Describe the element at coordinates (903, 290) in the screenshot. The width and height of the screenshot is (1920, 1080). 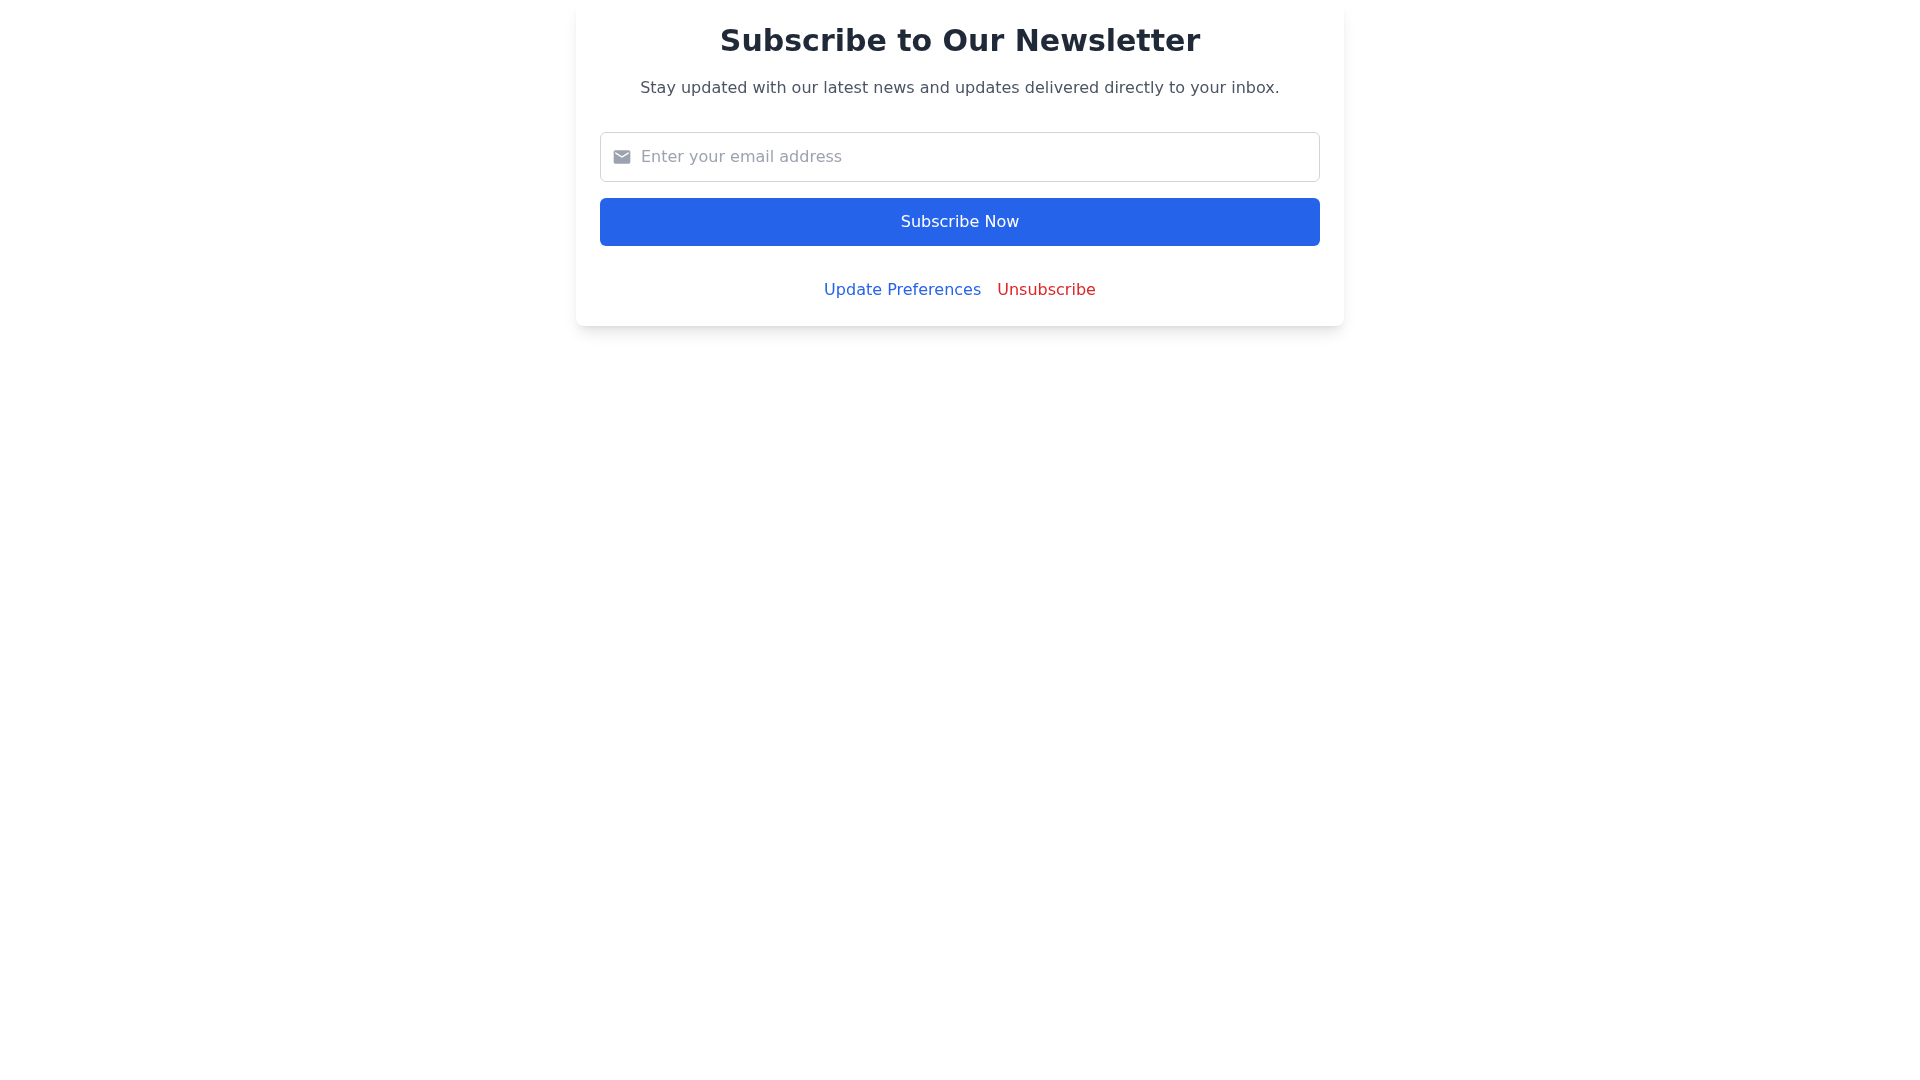
I see `preferences-link: Update Preferences` at that location.